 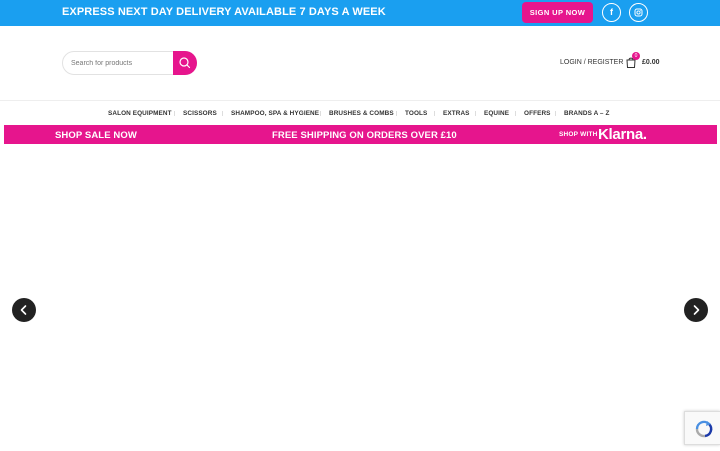 I want to click on search-icon, so click(x=185, y=63).